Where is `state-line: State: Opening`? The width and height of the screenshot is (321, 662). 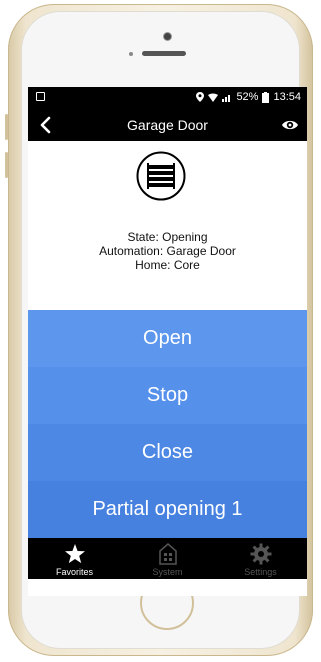 state-line: State: Opening is located at coordinates (167, 237).